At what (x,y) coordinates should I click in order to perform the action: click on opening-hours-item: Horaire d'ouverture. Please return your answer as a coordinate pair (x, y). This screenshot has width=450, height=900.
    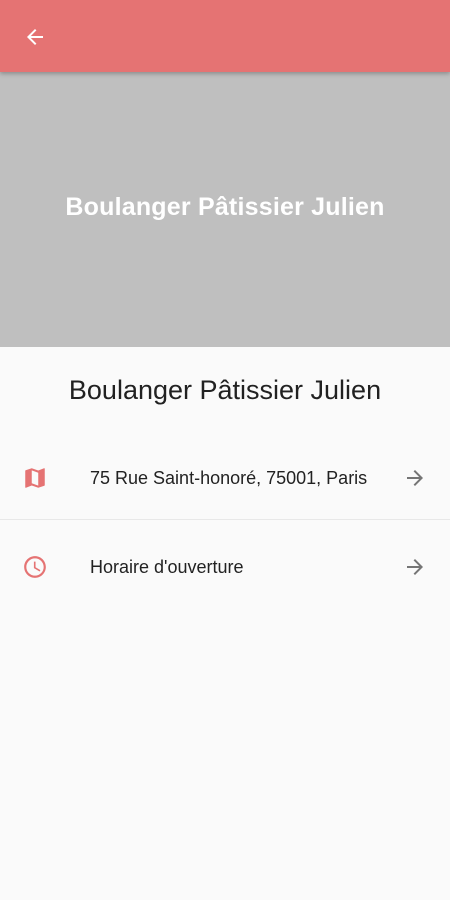
    Looking at the image, I should click on (225, 567).